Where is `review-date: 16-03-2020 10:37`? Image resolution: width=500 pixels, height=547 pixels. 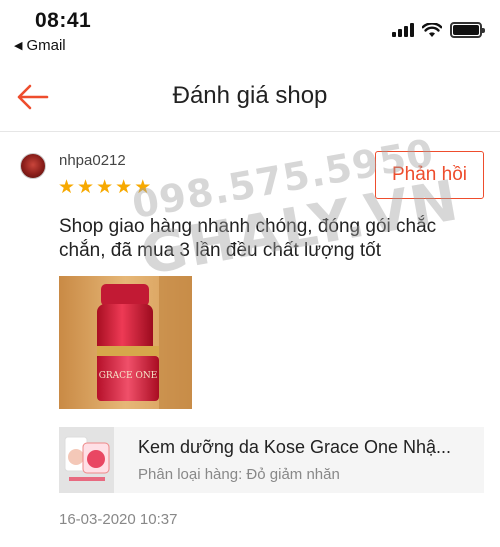 review-date: 16-03-2020 10:37 is located at coordinates (118, 519).